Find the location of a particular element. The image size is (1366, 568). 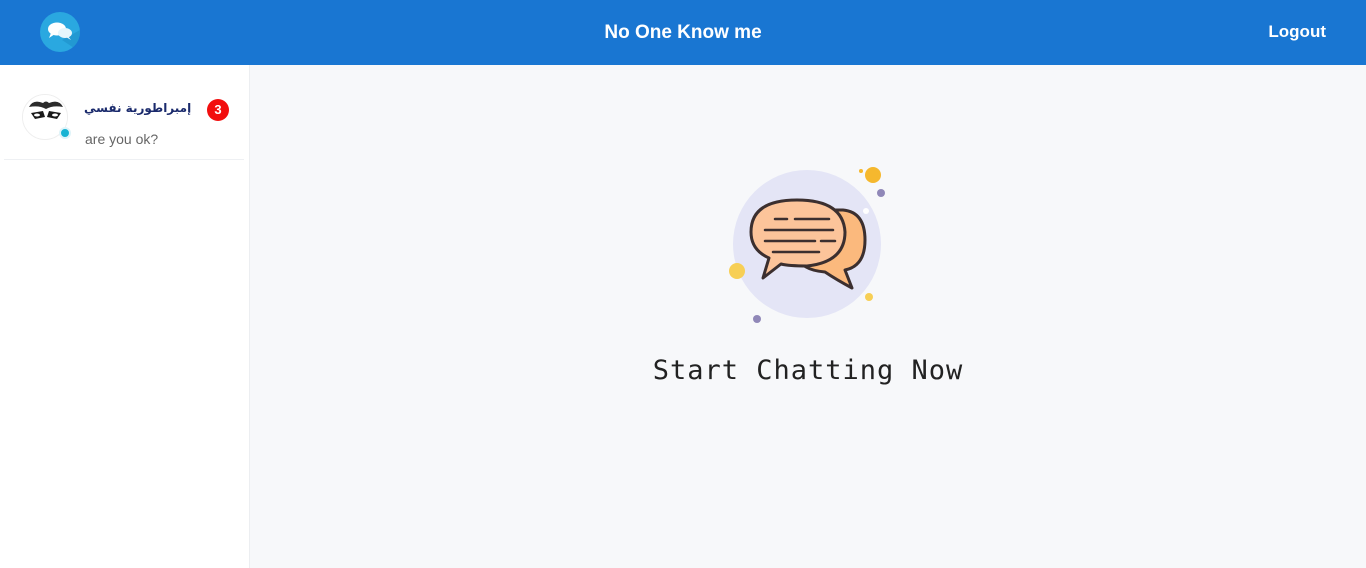

unread-badge: 3 is located at coordinates (218, 110).